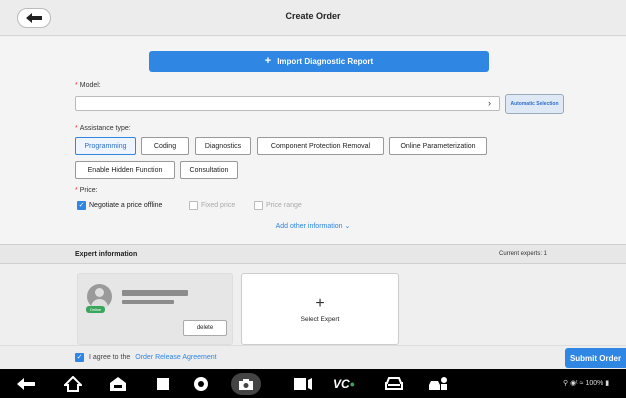 The width and height of the screenshot is (626, 398). Describe the element at coordinates (325, 61) in the screenshot. I see `import-button-label: Import Diagnostic Report` at that location.